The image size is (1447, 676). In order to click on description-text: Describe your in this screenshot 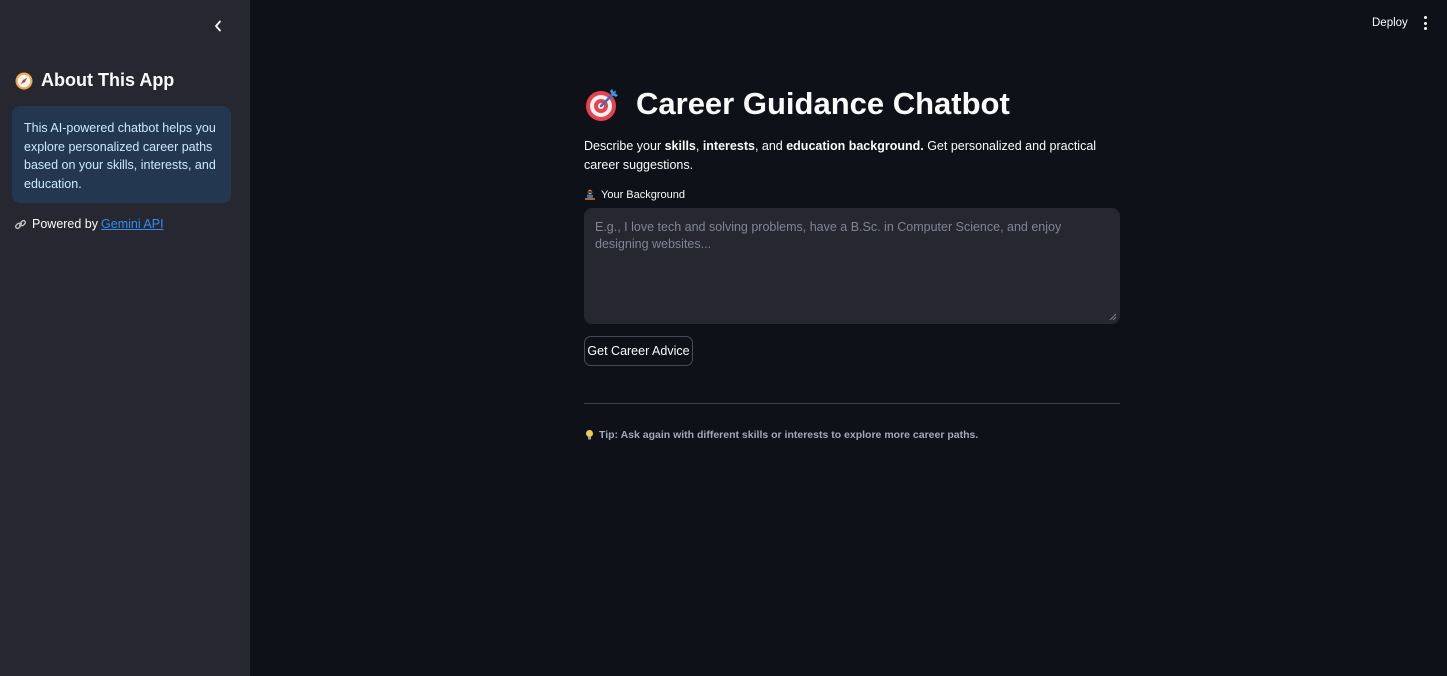, I will do `click(624, 146)`.